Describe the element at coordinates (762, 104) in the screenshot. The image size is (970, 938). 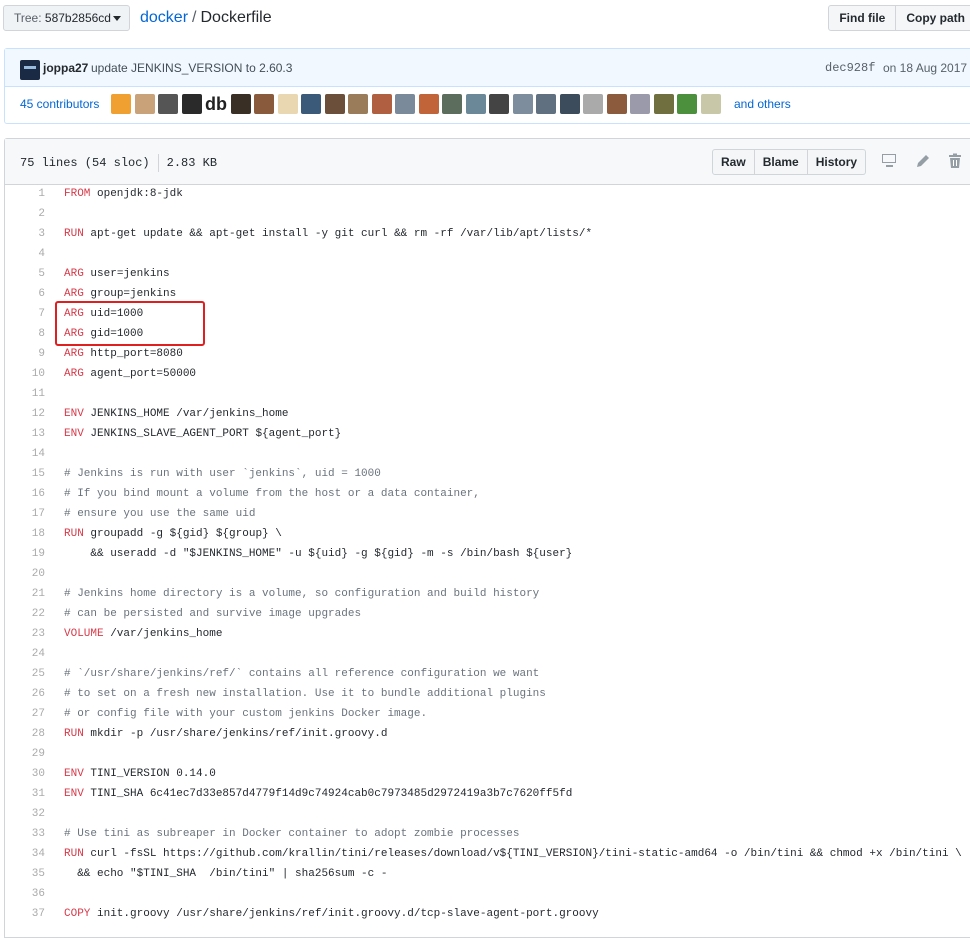
I see `and-others-link: and others` at that location.